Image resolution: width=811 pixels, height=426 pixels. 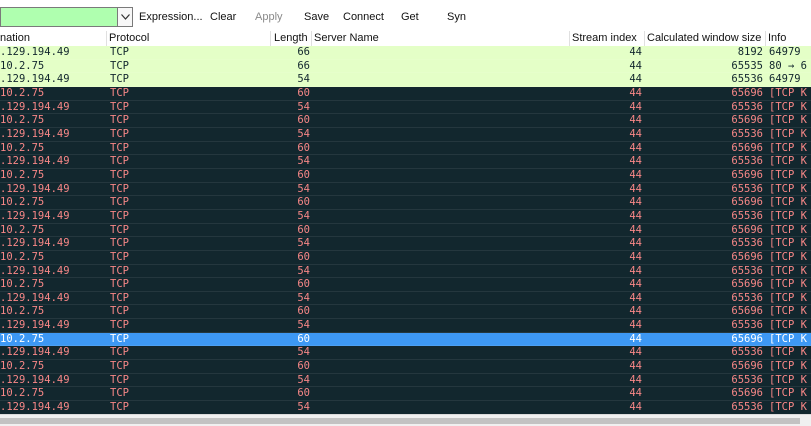 I want to click on filter-history-dropdown, so click(x=125, y=17).